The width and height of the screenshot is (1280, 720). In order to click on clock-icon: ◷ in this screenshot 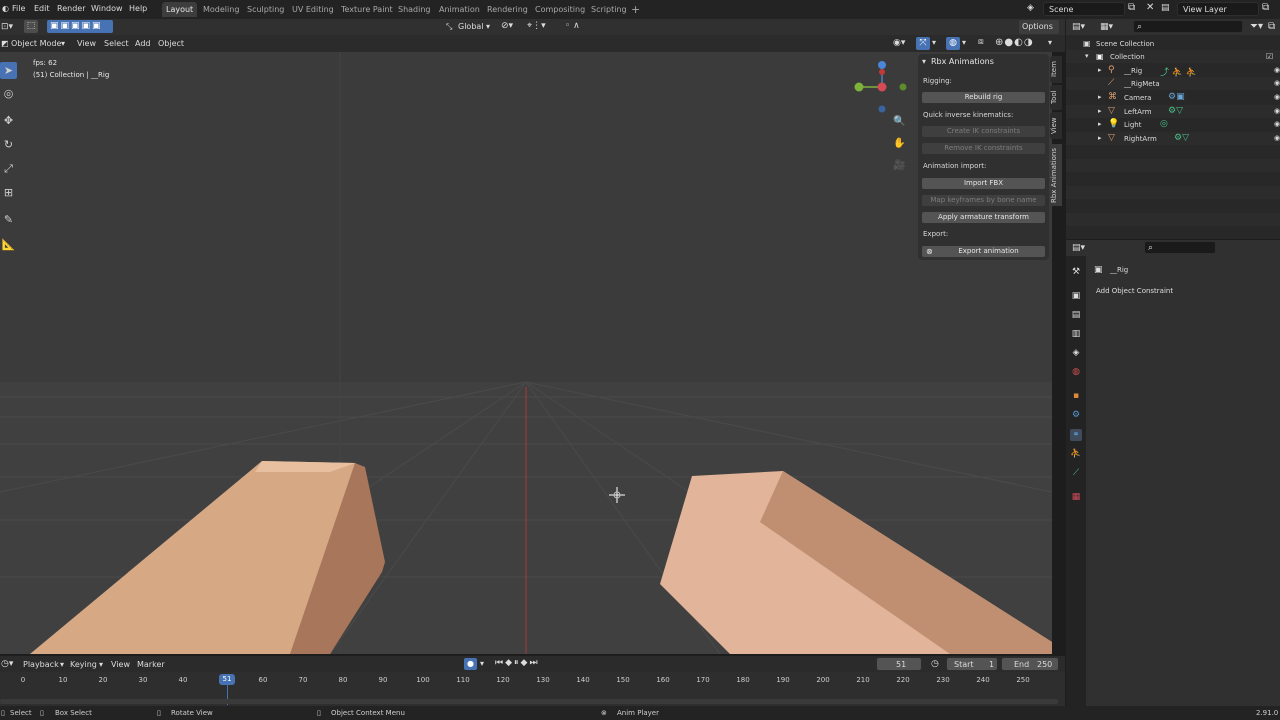, I will do `click(935, 664)`.